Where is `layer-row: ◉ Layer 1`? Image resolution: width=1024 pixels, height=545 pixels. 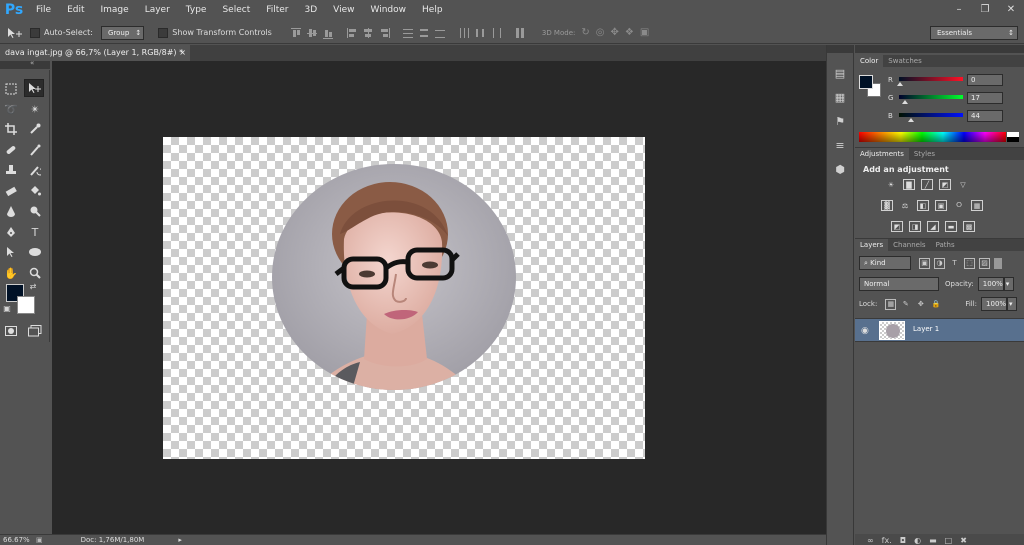 layer-row: ◉ Layer 1 is located at coordinates (939, 330).